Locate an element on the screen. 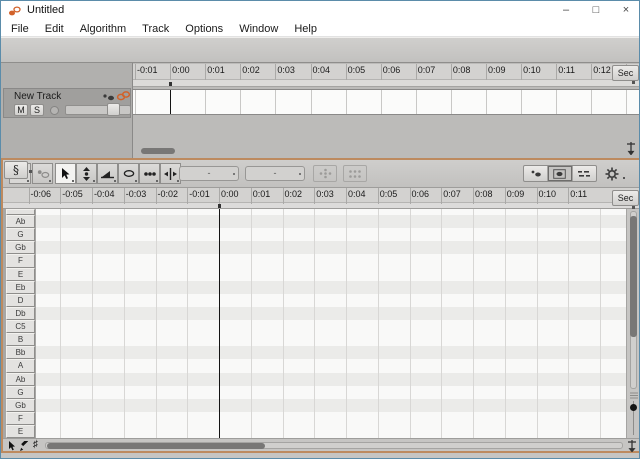 Image resolution: width=640 pixels, height=459 pixels. editor-ruler-unit-button: Sec is located at coordinates (625, 199).